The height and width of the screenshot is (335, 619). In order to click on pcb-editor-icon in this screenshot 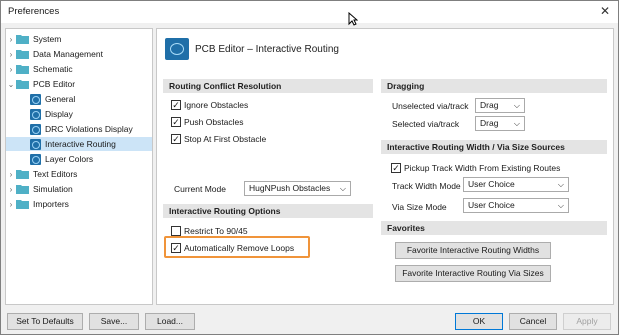, I will do `click(177, 49)`.